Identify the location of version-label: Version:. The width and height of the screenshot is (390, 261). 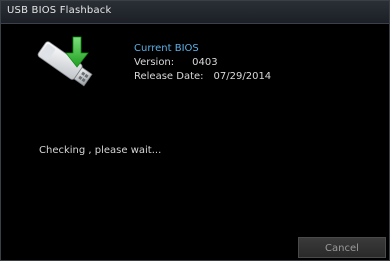
(154, 62).